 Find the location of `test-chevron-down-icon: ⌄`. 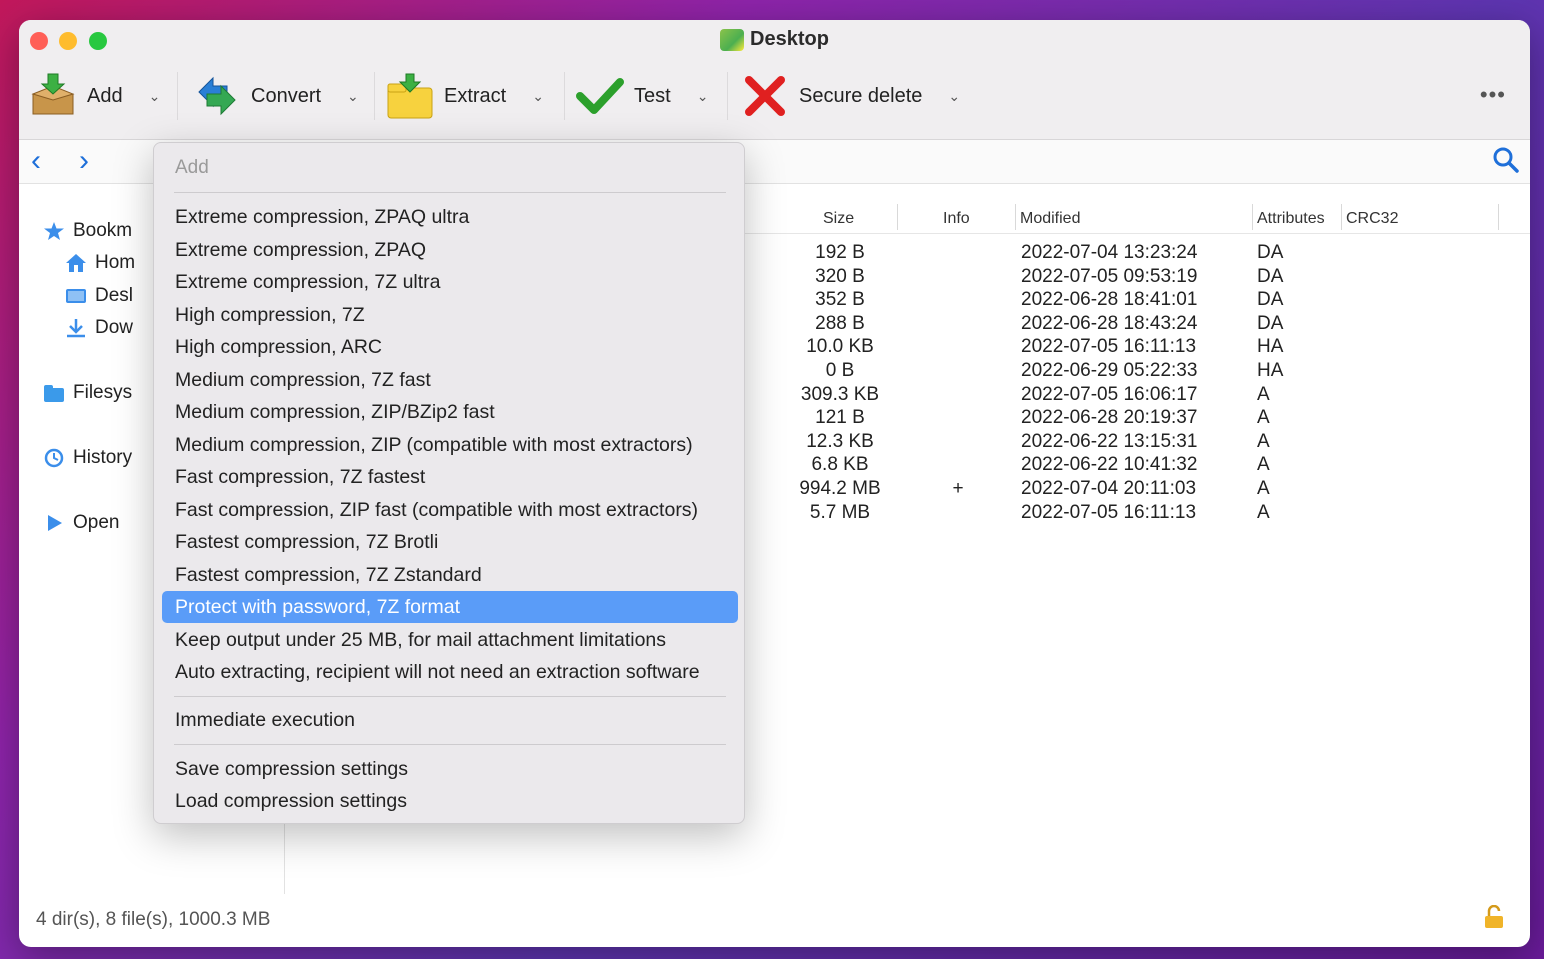

test-chevron-down-icon: ⌄ is located at coordinates (703, 96).